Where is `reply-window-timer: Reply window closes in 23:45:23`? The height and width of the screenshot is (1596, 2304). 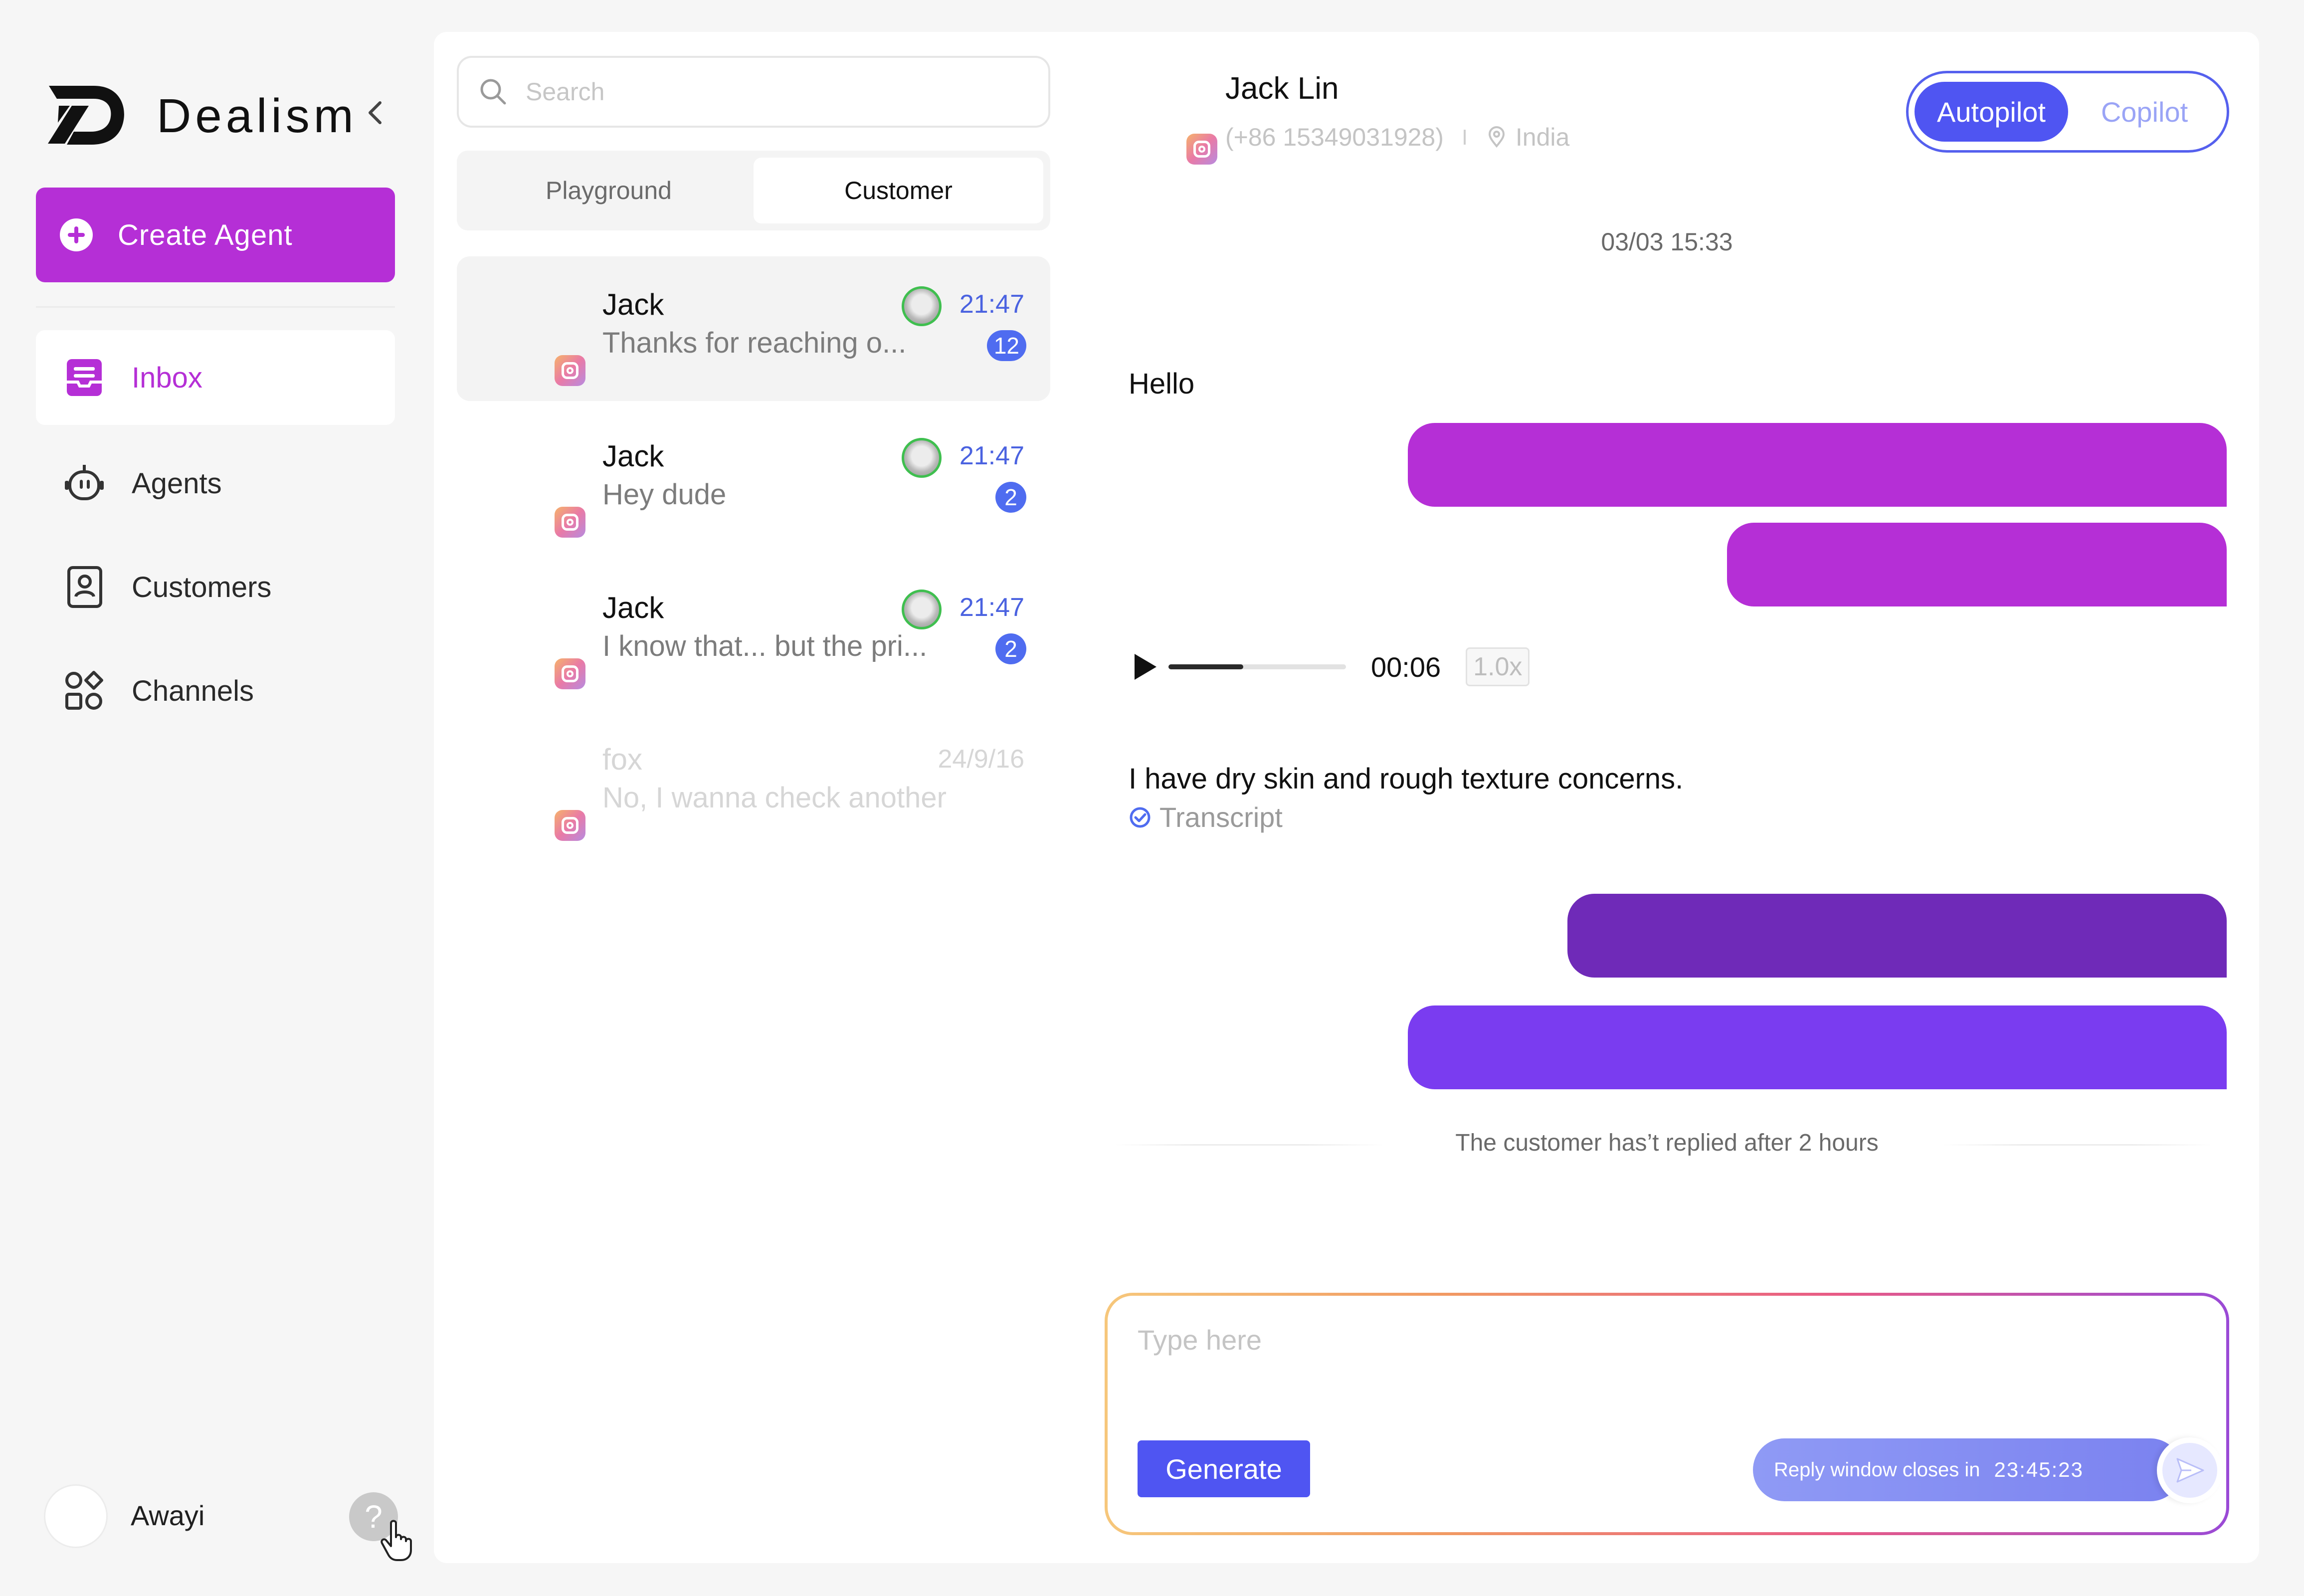
reply-window-timer: Reply window closes in 23:45:23 is located at coordinates (1967, 1469).